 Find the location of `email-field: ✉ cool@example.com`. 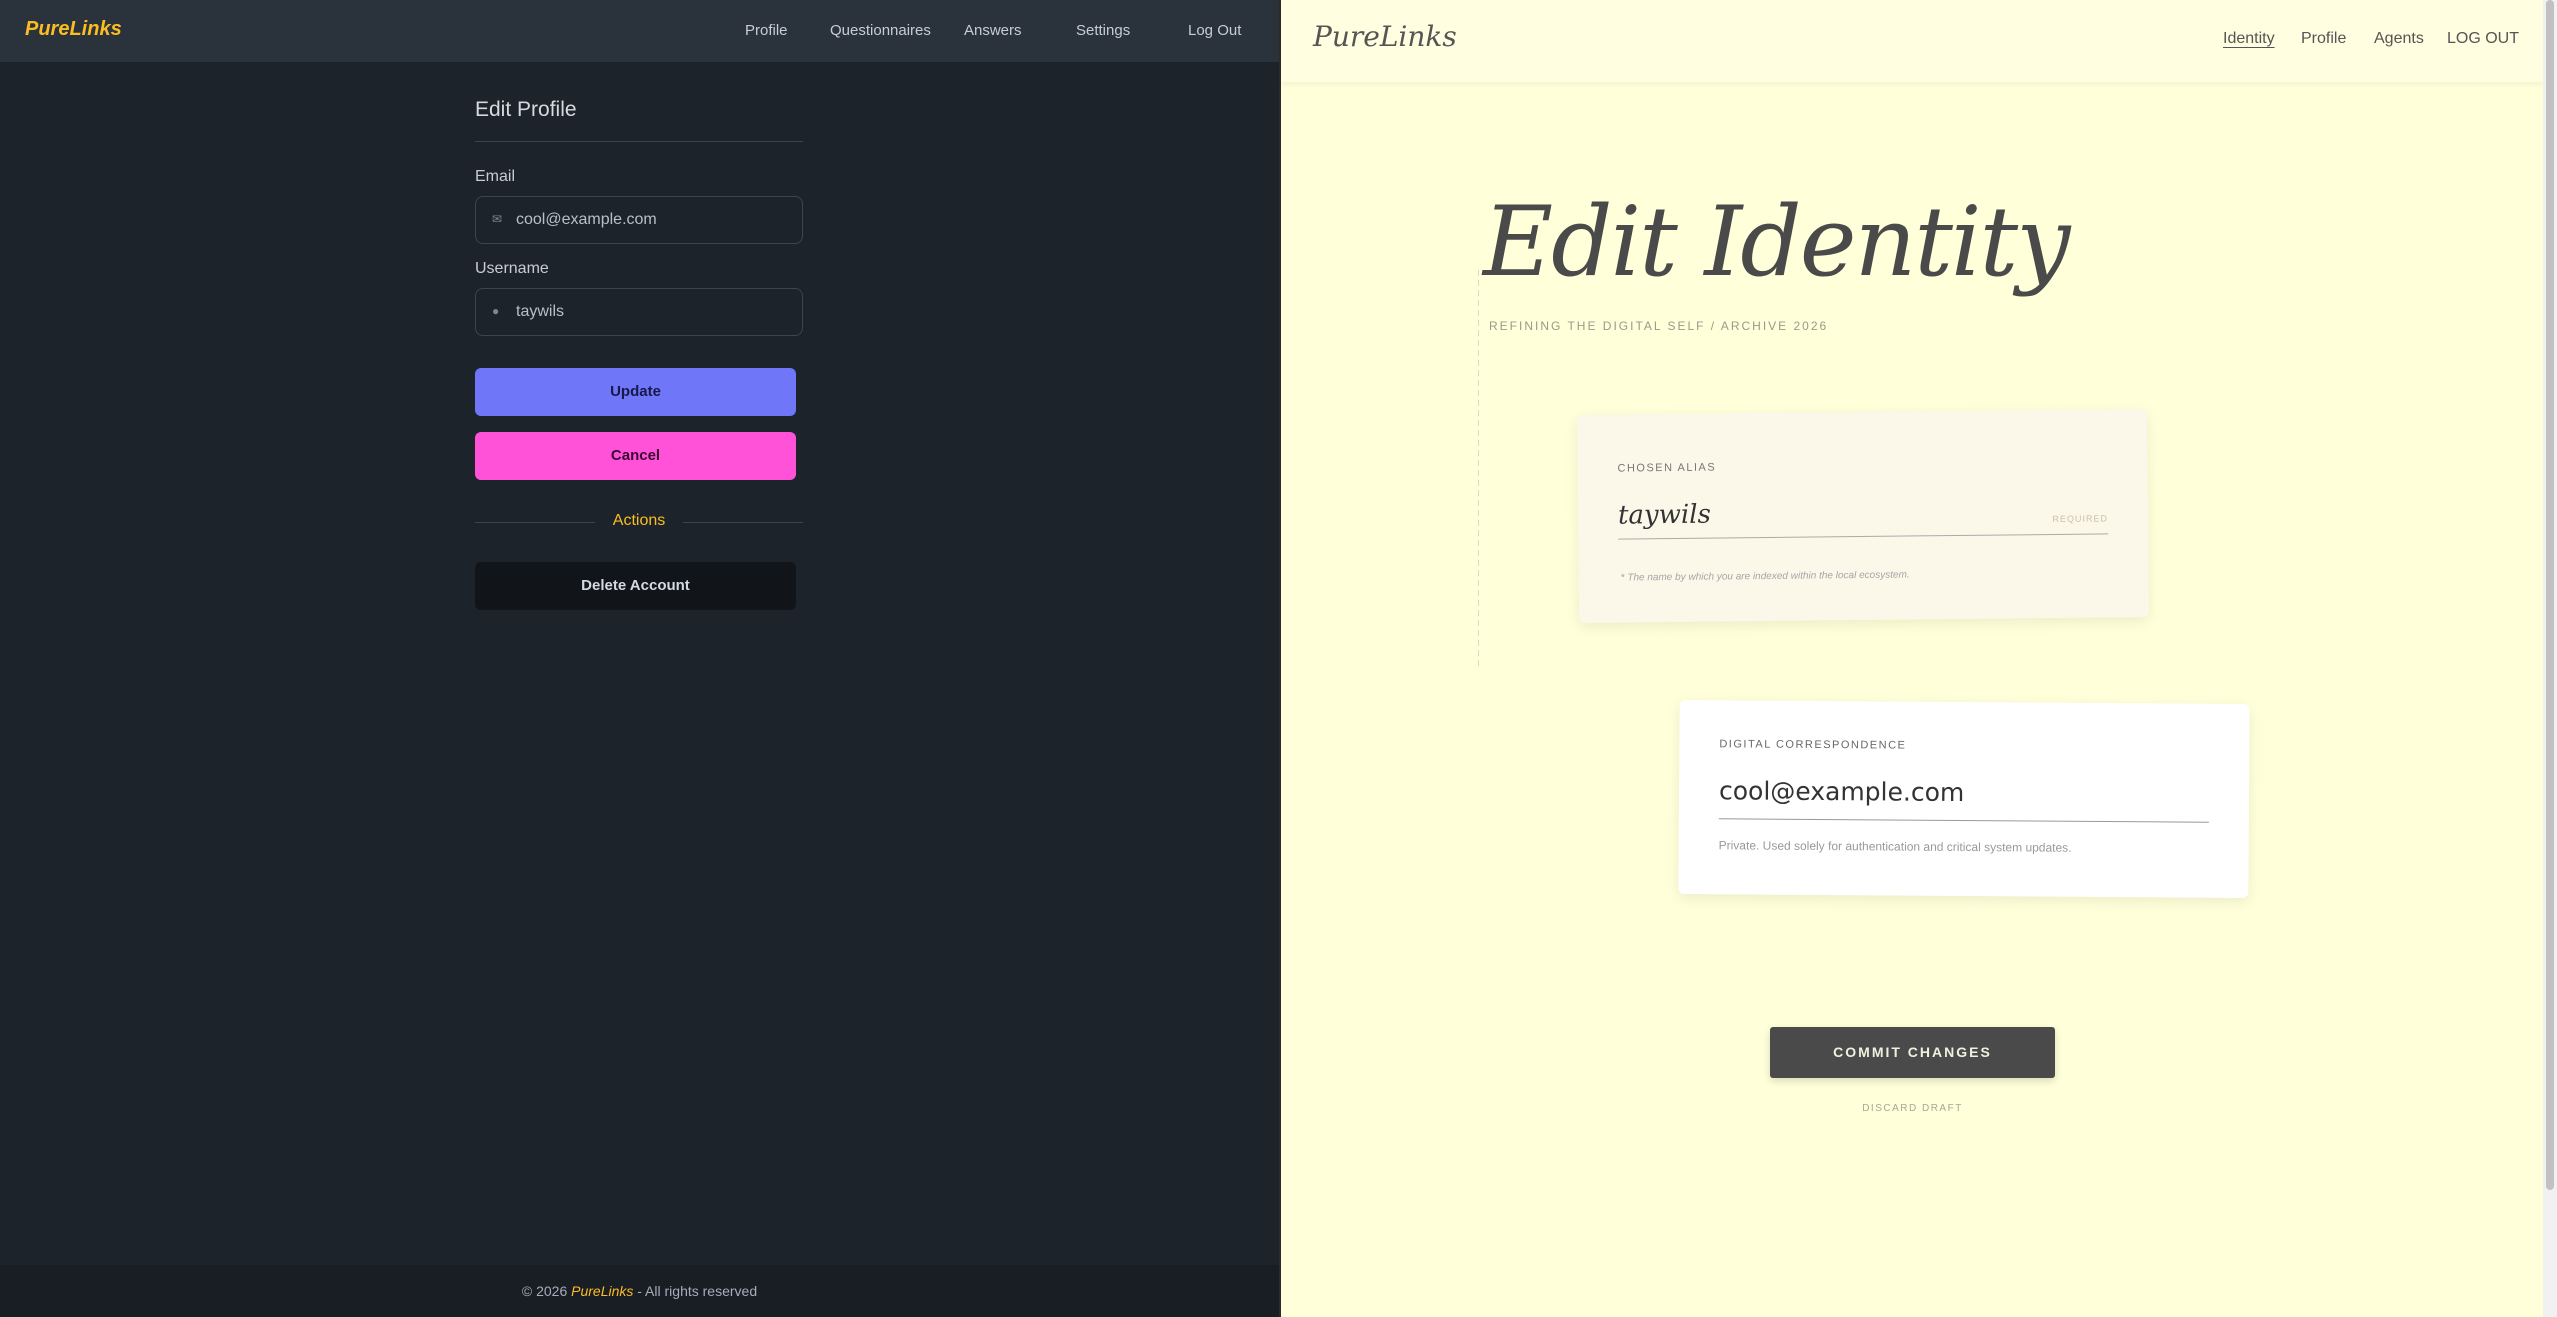

email-field: ✉ cool@example.com is located at coordinates (639, 220).